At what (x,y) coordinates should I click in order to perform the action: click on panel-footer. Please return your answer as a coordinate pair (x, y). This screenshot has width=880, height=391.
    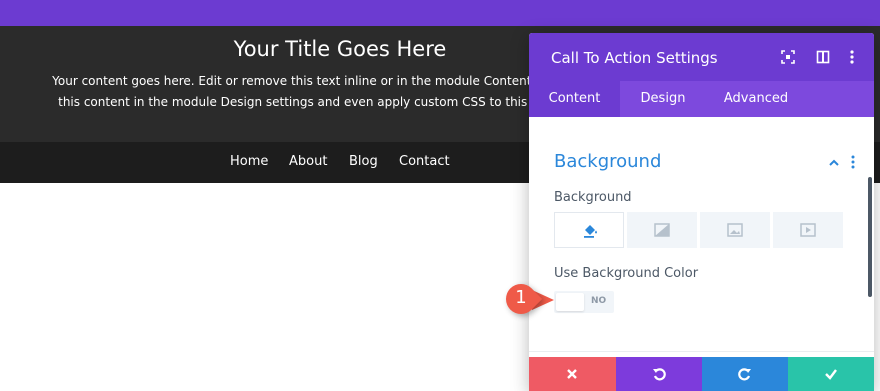
    Looking at the image, I should click on (701, 374).